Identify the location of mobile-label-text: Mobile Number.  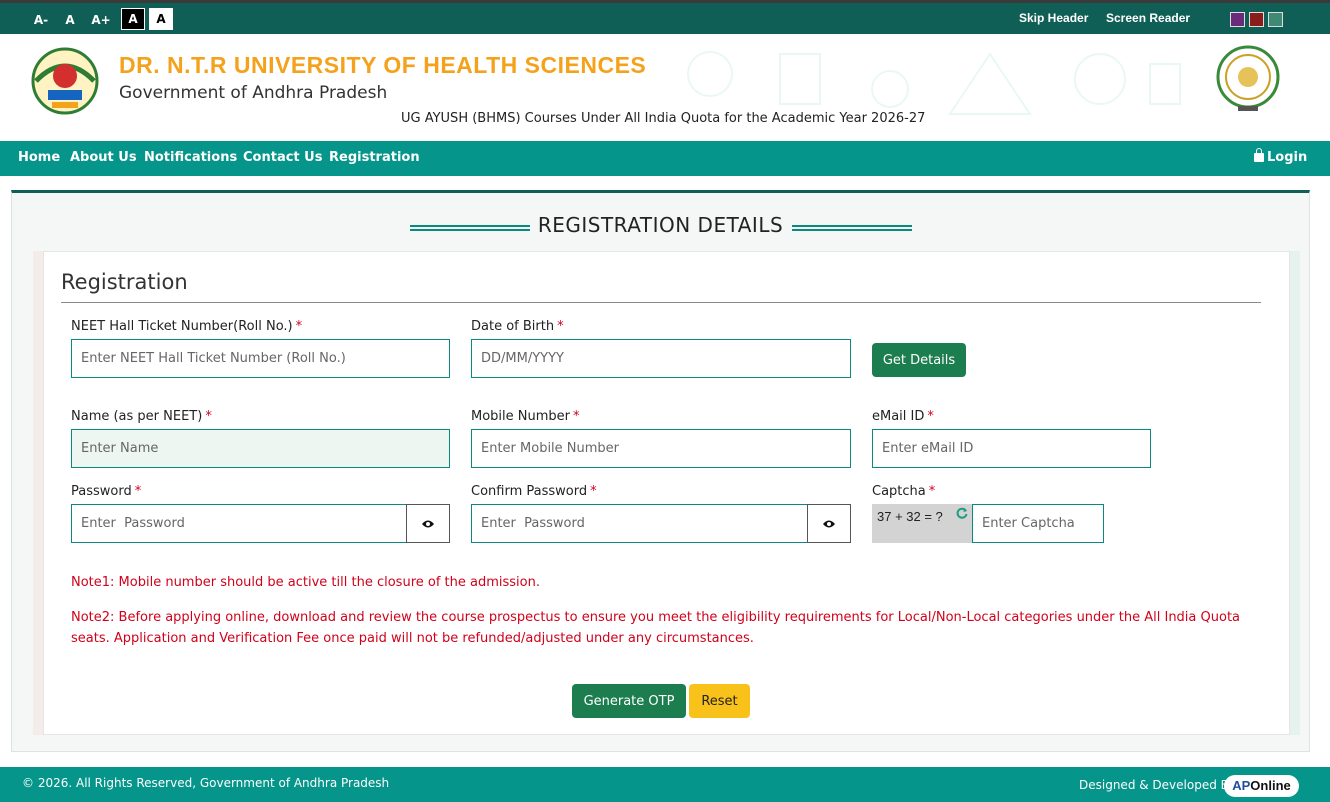
(520, 416).